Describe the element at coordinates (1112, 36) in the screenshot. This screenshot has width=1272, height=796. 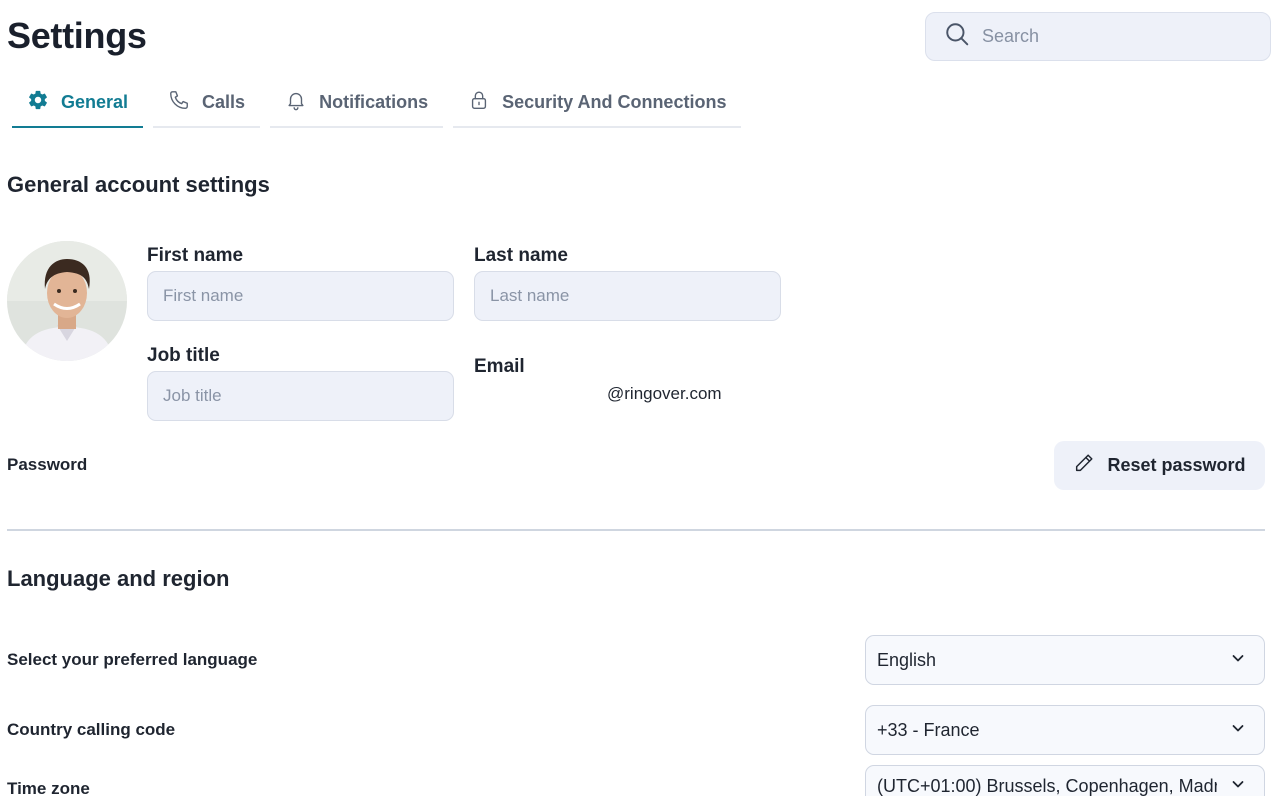
I see `search-input` at that location.